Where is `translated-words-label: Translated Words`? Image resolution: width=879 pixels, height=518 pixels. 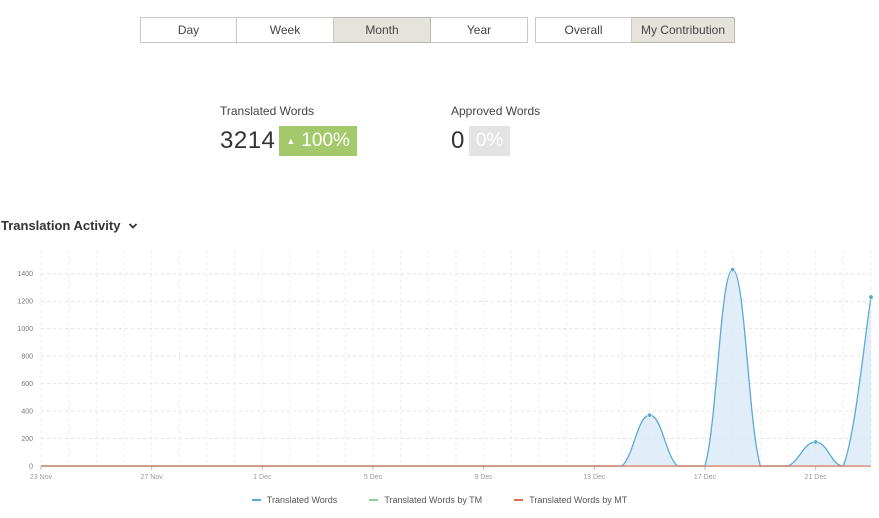 translated-words-label: Translated Words is located at coordinates (267, 111).